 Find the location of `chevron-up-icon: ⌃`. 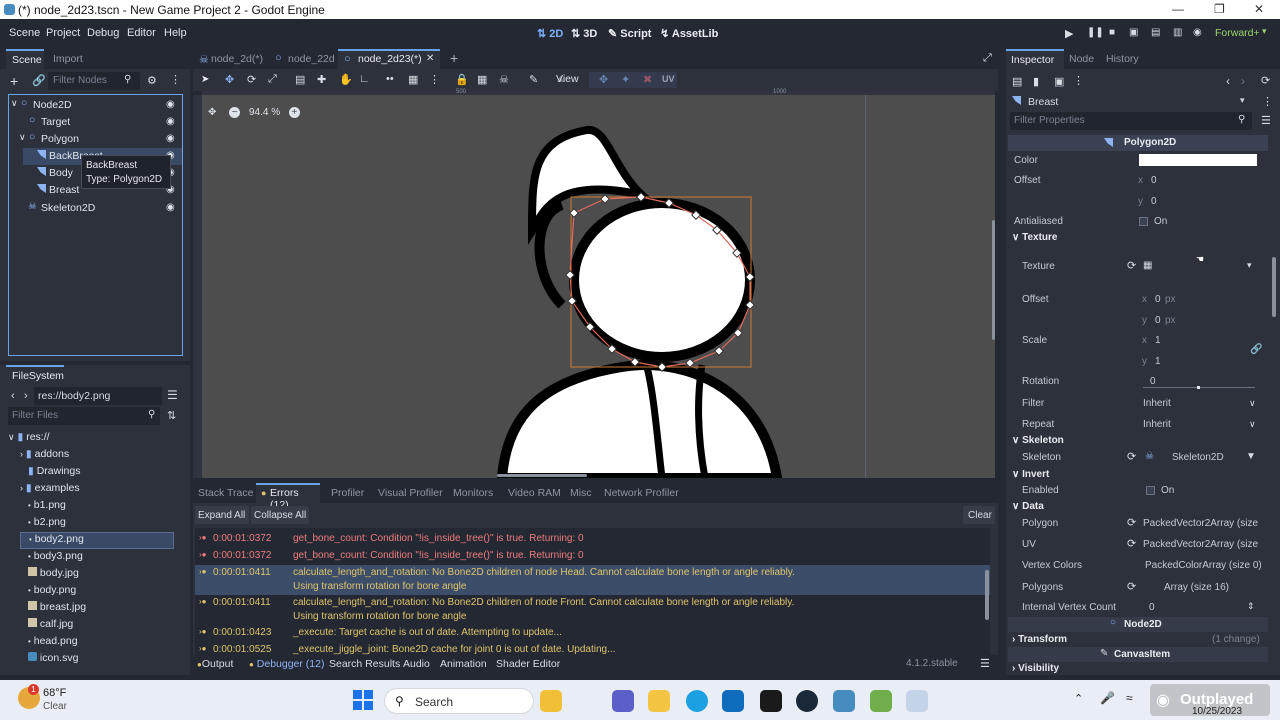

chevron-up-icon: ⌃ is located at coordinates (1078, 698).